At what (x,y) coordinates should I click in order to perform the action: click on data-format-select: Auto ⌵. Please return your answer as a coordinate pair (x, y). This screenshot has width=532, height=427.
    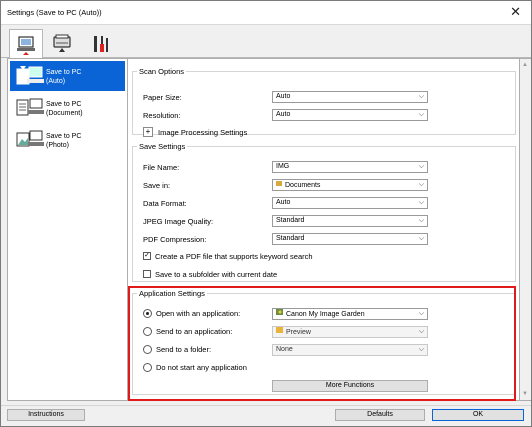
    Looking at the image, I should click on (350, 203).